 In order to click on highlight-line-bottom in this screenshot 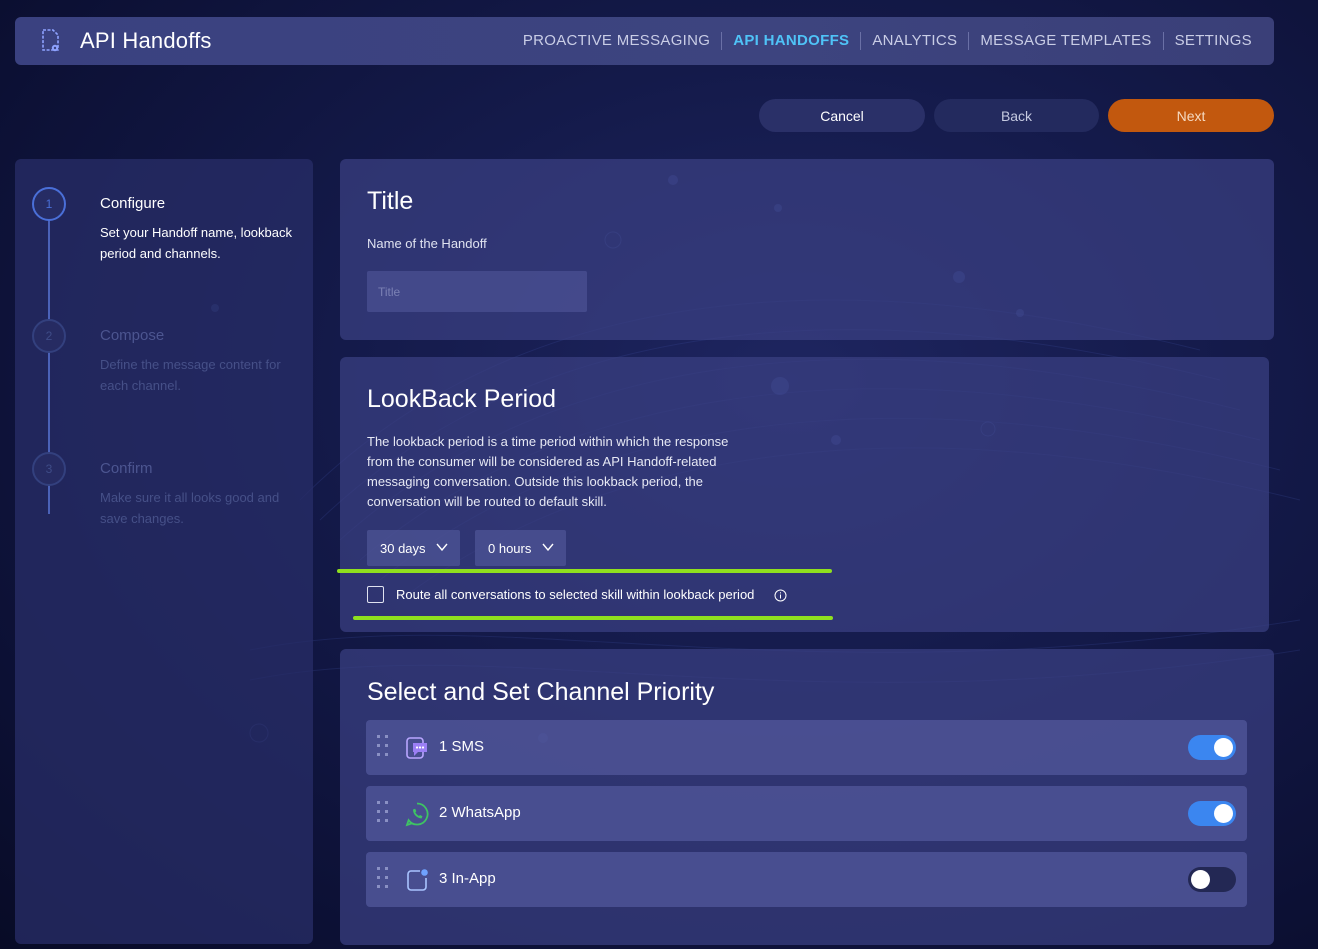, I will do `click(593, 618)`.